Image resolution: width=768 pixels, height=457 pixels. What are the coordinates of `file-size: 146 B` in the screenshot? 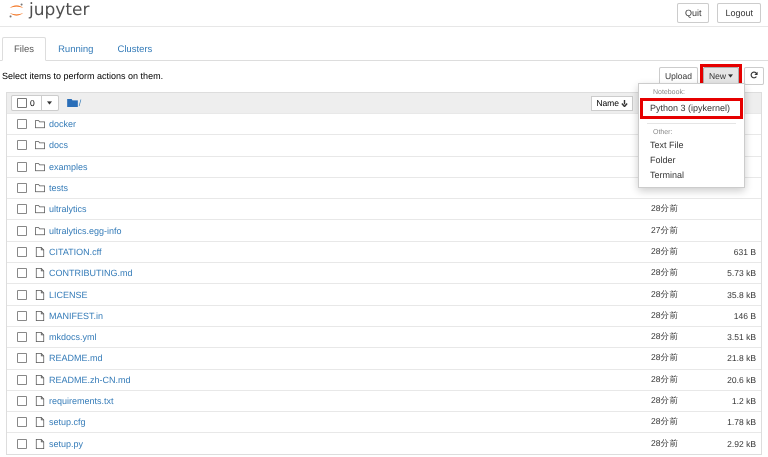 It's located at (745, 315).